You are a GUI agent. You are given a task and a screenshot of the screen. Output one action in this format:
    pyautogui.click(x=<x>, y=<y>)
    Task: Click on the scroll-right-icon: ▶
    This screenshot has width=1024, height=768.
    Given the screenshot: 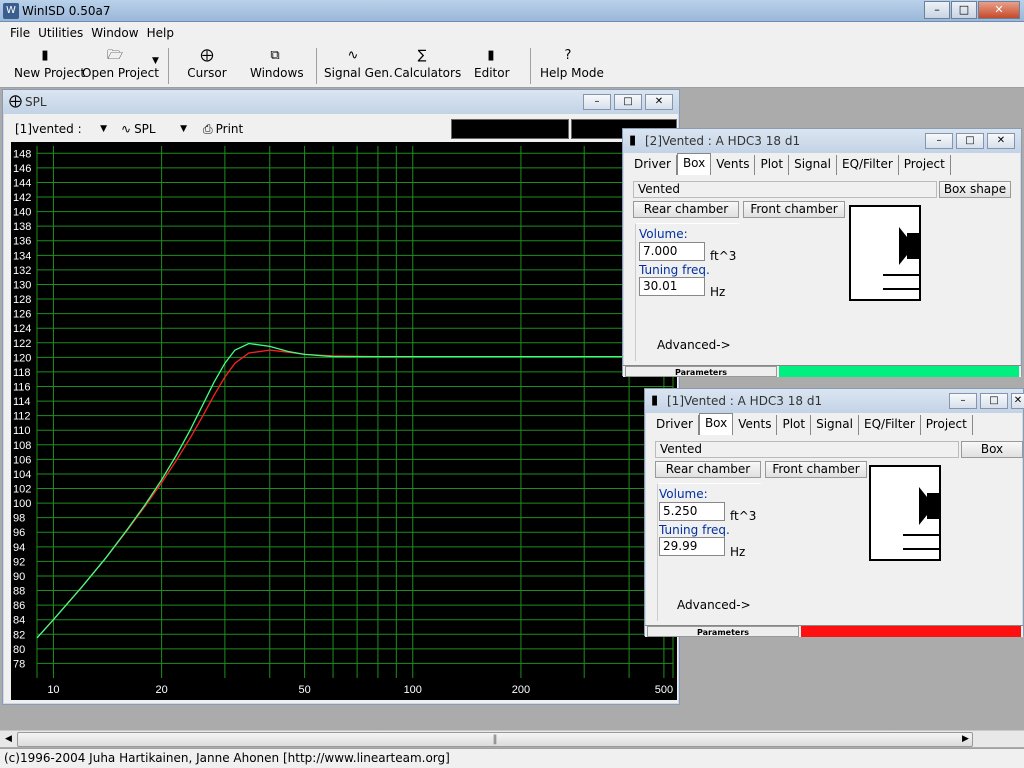 What is the action you would take?
    pyautogui.click(x=965, y=739)
    